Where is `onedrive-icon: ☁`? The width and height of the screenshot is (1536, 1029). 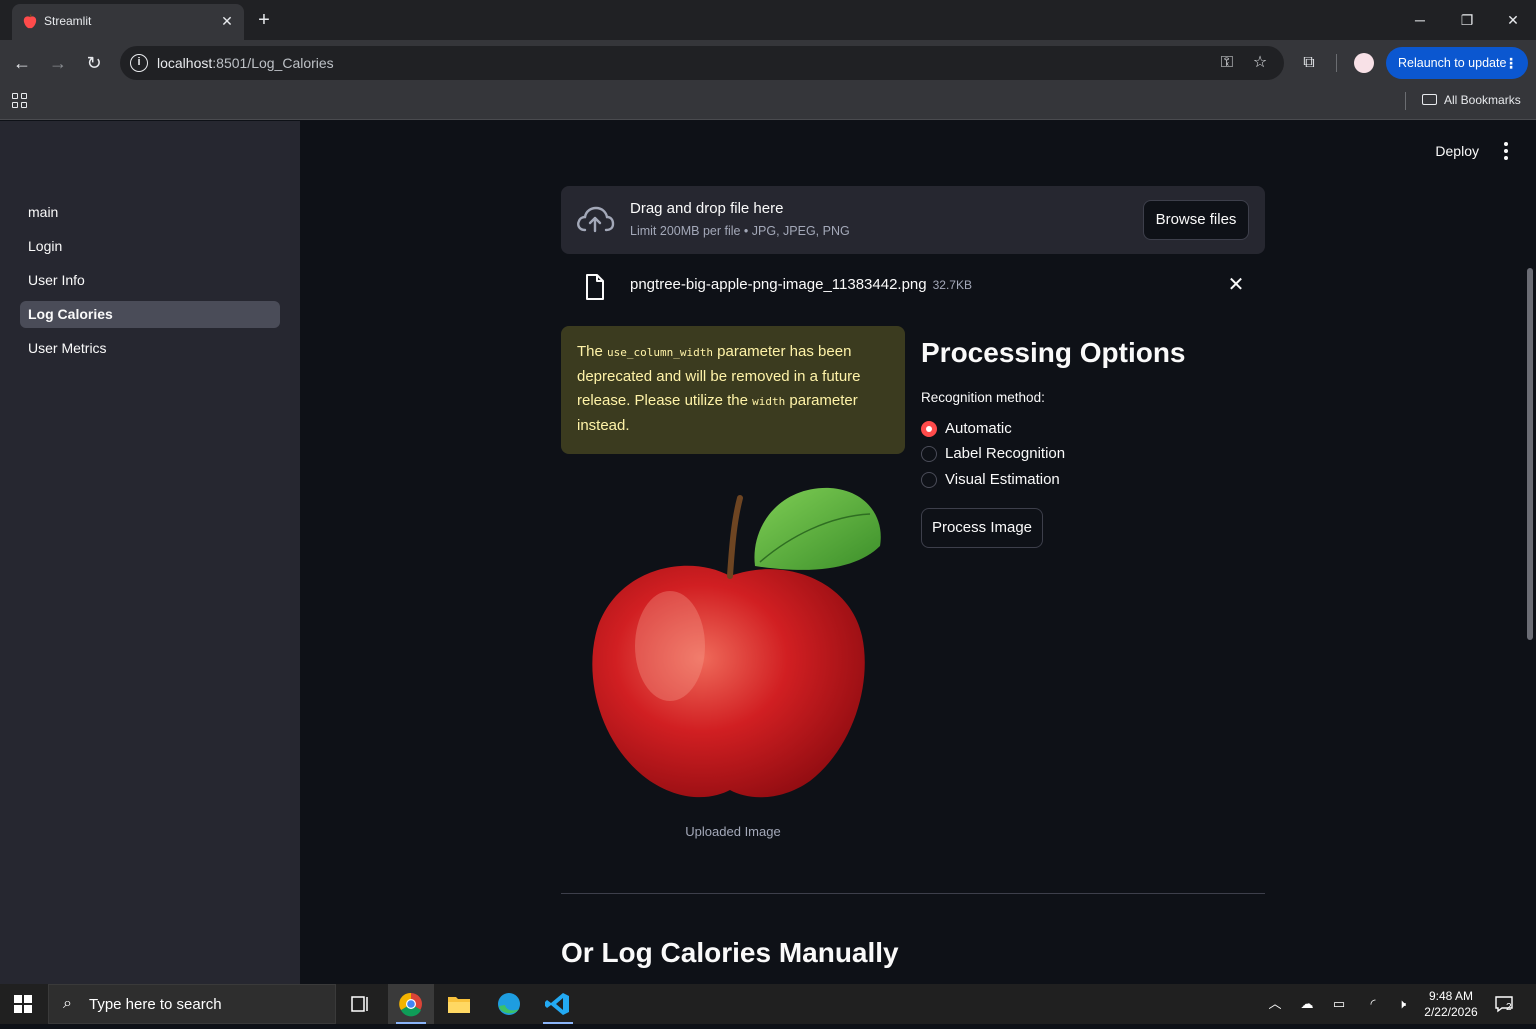 onedrive-icon: ☁ is located at coordinates (1307, 1004).